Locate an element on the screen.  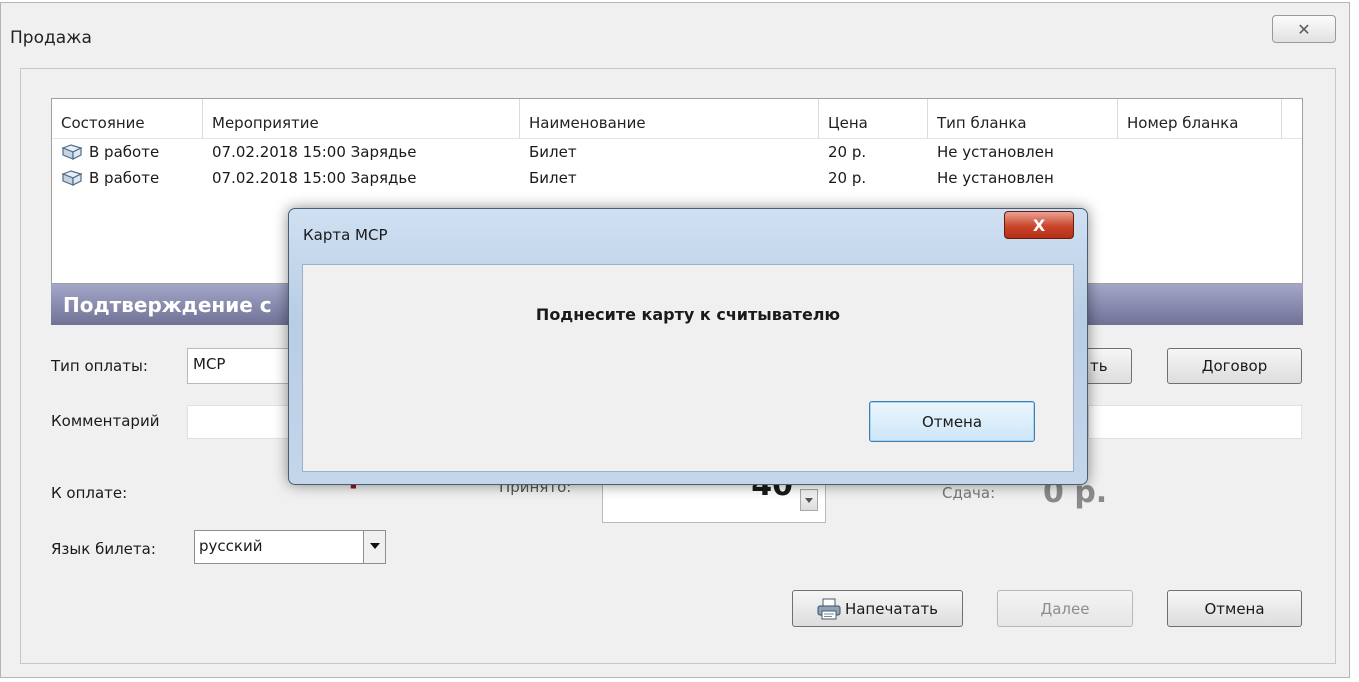
comment-field-left is located at coordinates (242, 422).